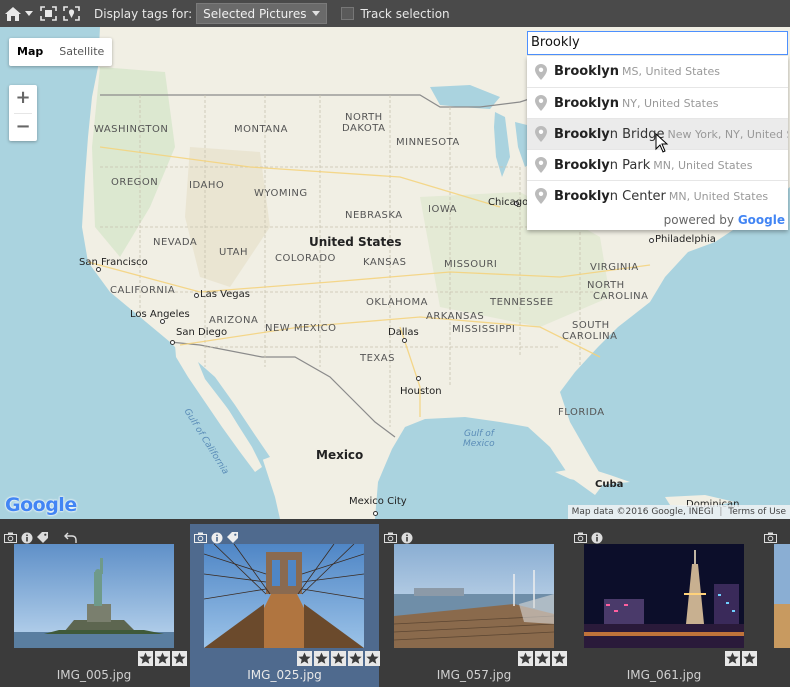  I want to click on chevron-down-icon, so click(29, 13).